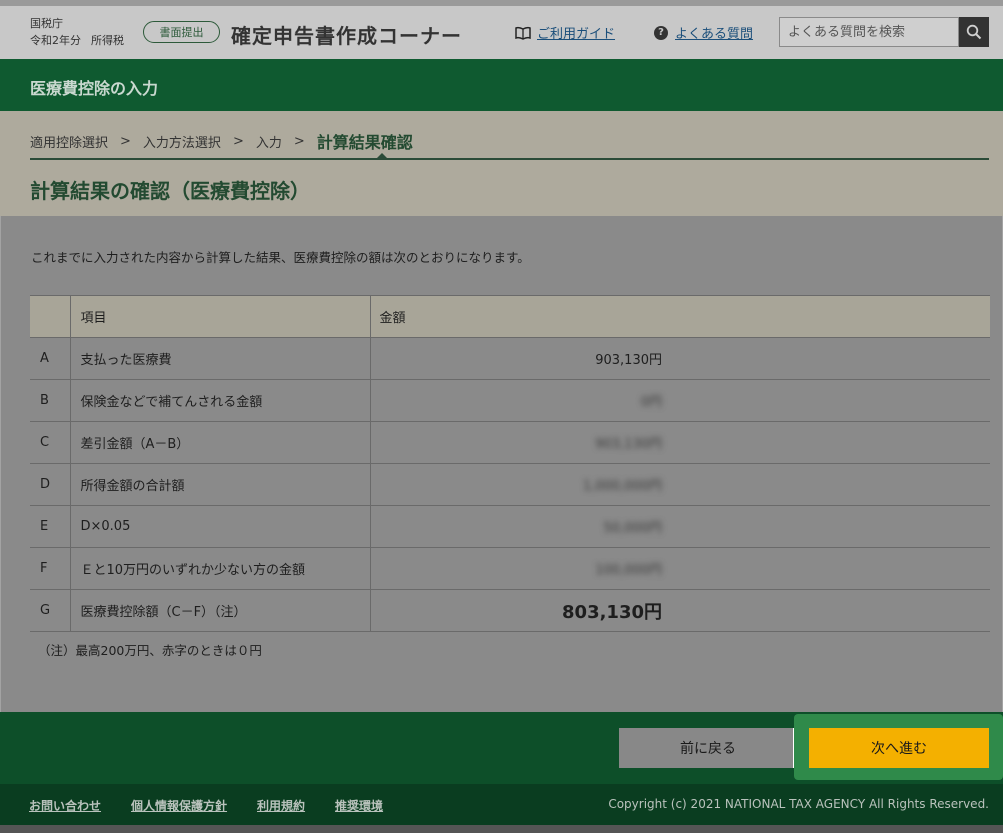 This screenshot has height=833, width=1003. Describe the element at coordinates (220, 400) in the screenshot. I see `row-item: 保険金などで補てんされる金額` at that location.